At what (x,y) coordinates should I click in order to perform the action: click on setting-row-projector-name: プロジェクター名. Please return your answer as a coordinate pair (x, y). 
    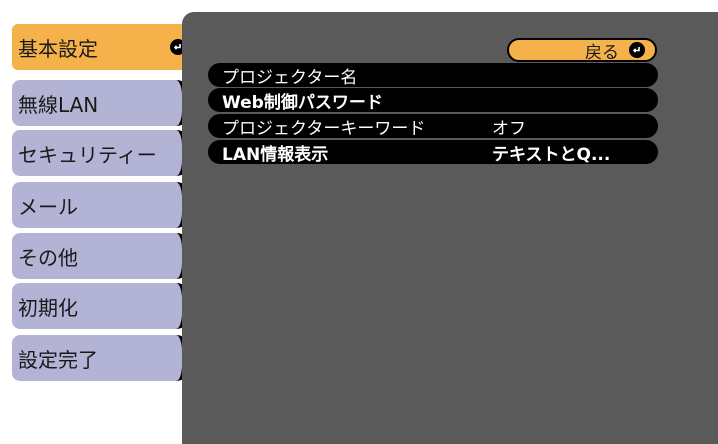
    Looking at the image, I should click on (433, 75).